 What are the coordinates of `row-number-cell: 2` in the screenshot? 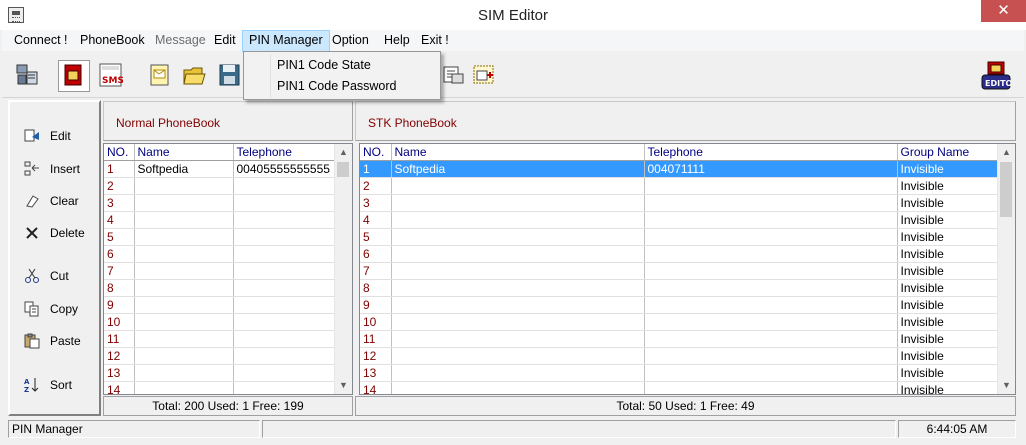 It's located at (119, 186).